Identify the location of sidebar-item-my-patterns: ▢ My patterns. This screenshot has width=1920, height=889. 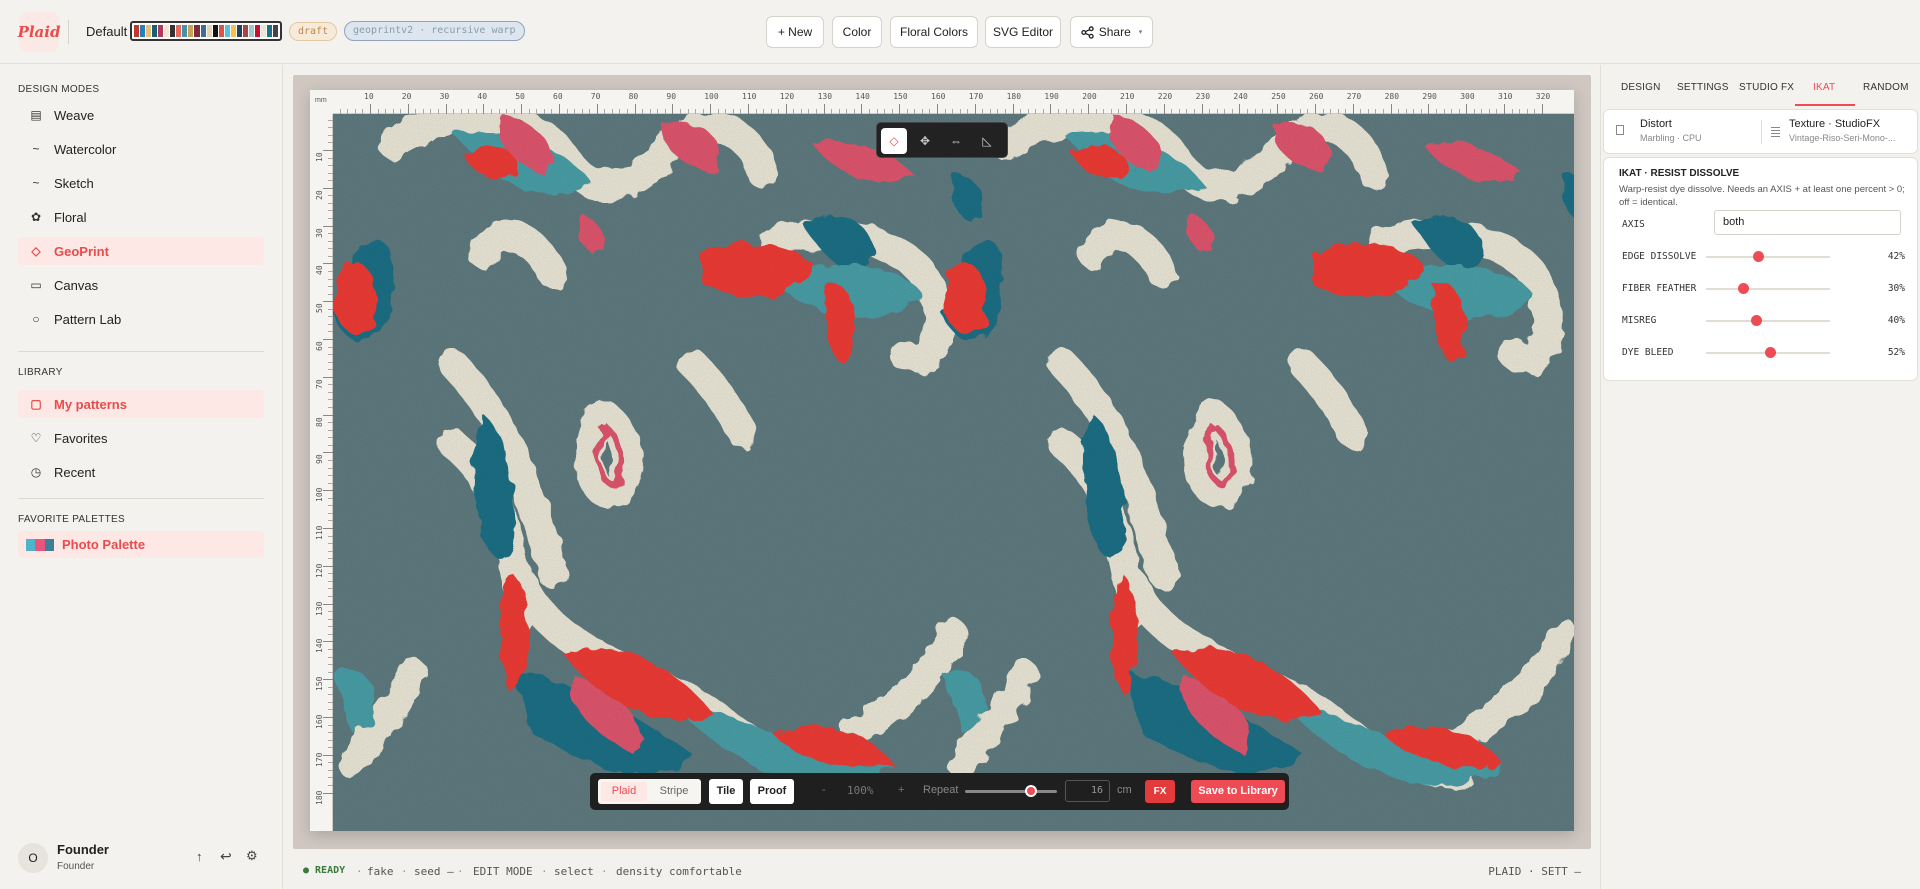
(141, 404).